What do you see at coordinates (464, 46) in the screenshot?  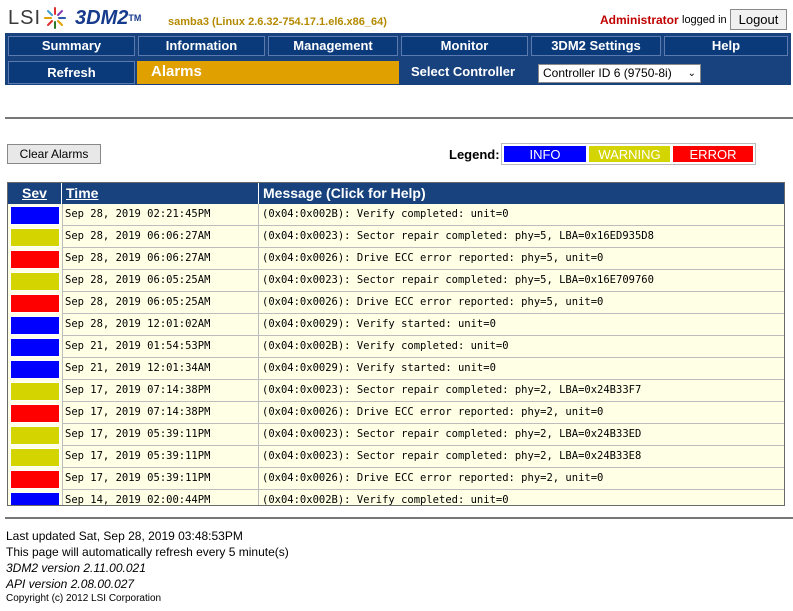 I see `tab-monitor: Monitor` at bounding box center [464, 46].